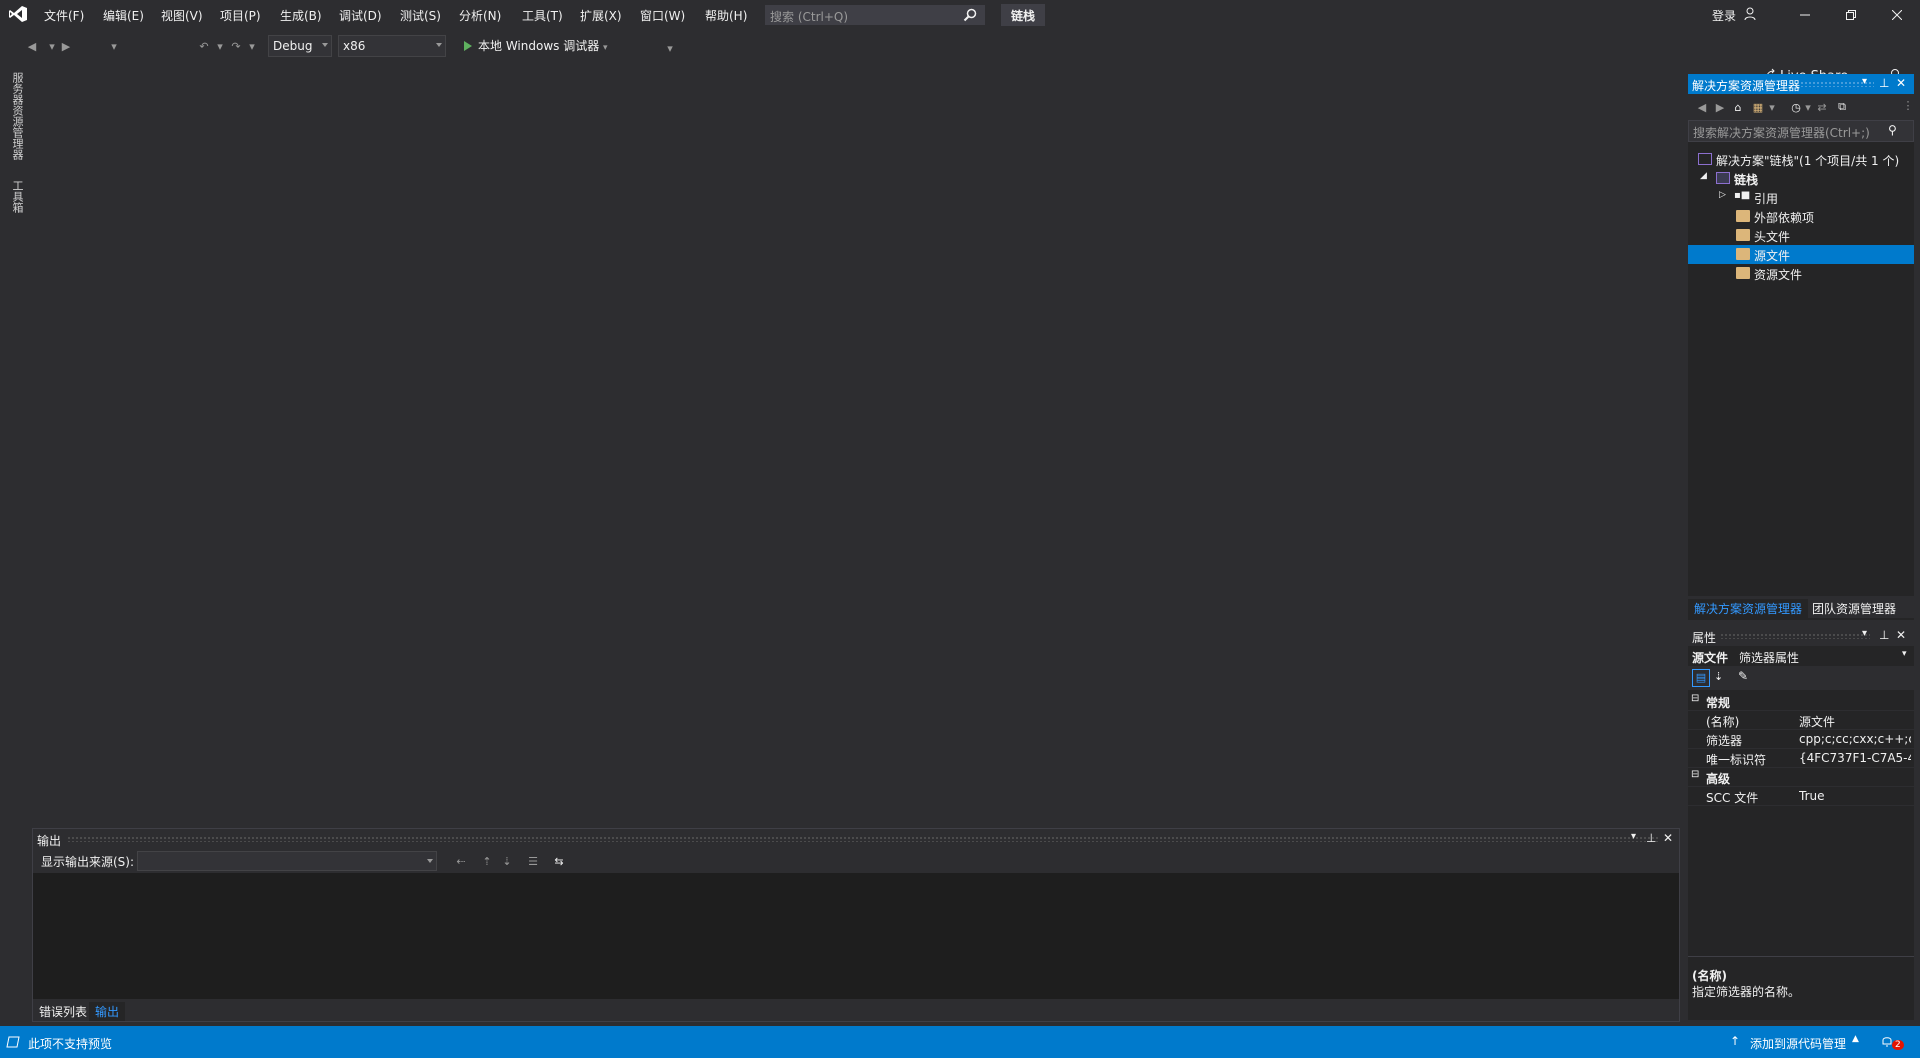 The height and width of the screenshot is (1058, 1920). What do you see at coordinates (1702, 107) in the screenshot?
I see `back-icon: ◀` at bounding box center [1702, 107].